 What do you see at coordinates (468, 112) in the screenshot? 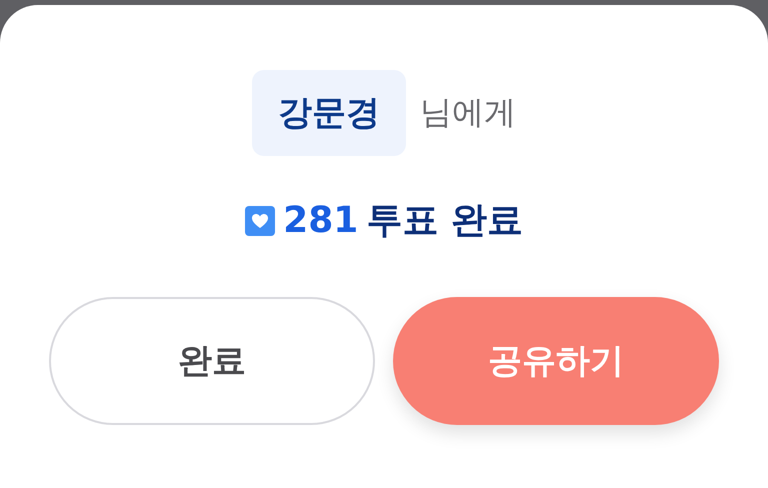
I see `recipient-suffix: 님에게` at bounding box center [468, 112].